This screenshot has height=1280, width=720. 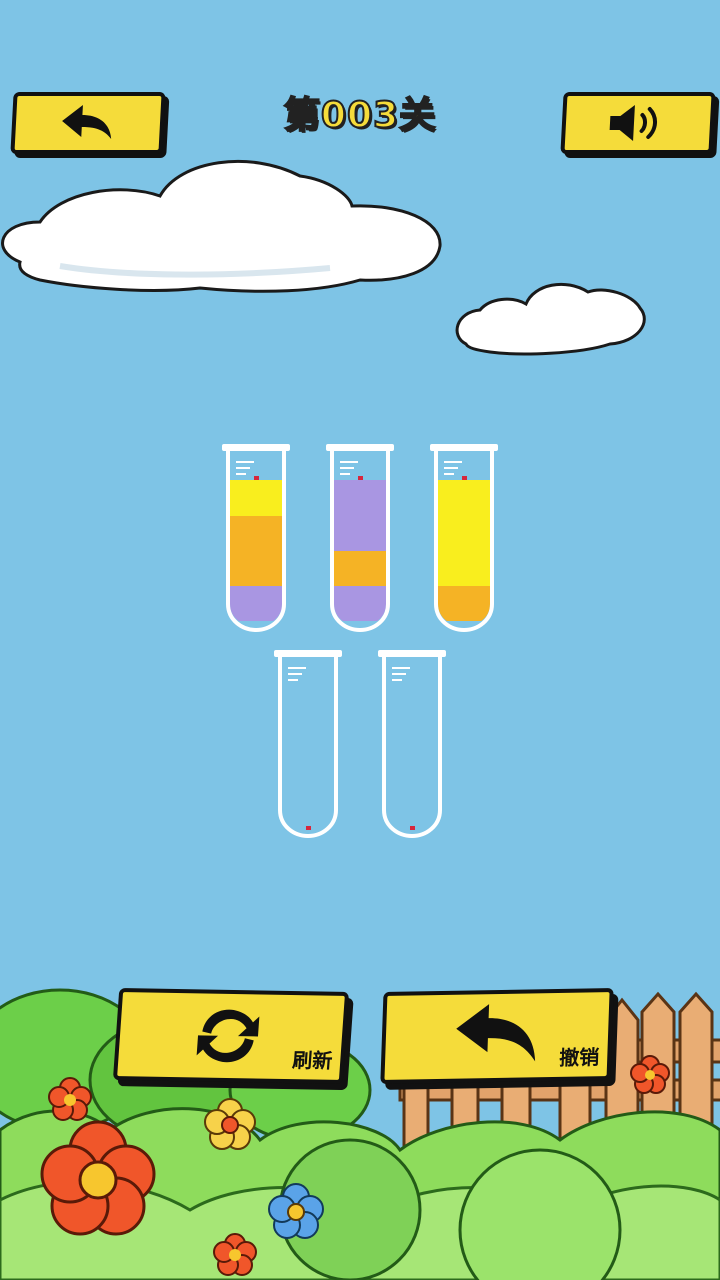 What do you see at coordinates (496, 1033) in the screenshot?
I see `undo-arrow-icon` at bounding box center [496, 1033].